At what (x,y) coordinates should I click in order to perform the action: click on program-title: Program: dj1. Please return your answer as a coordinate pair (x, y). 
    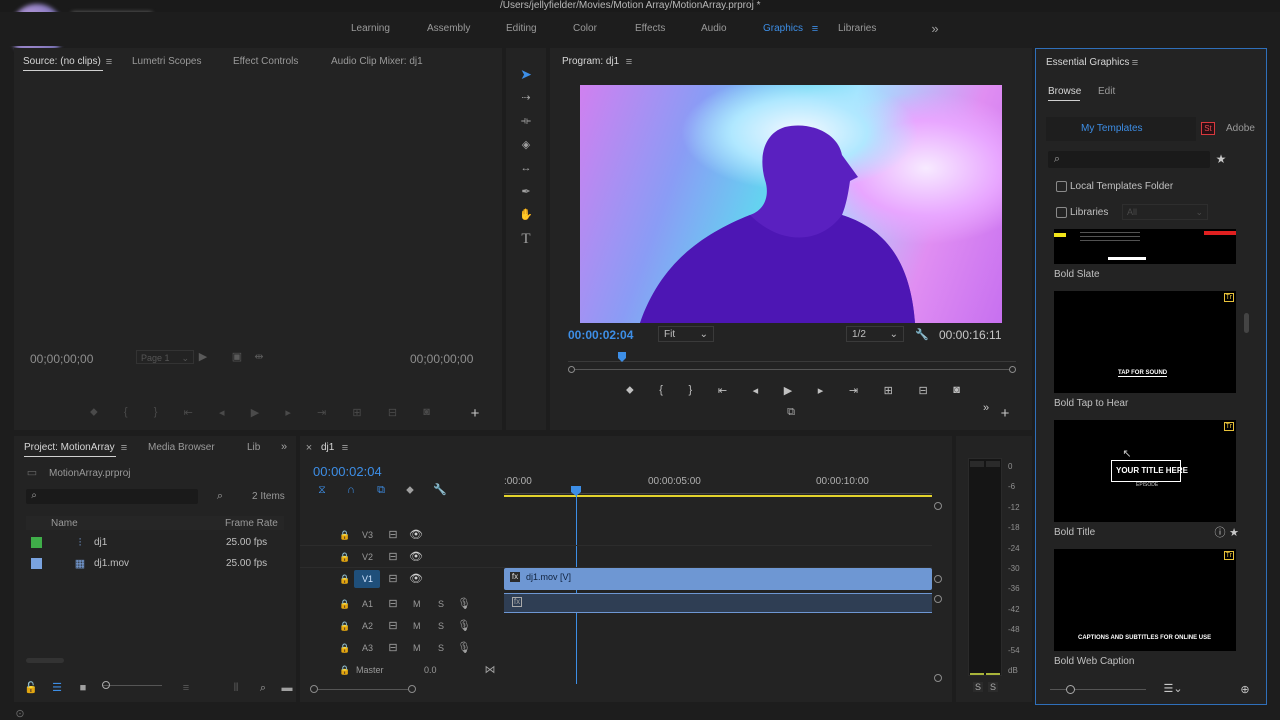
    Looking at the image, I should click on (590, 61).